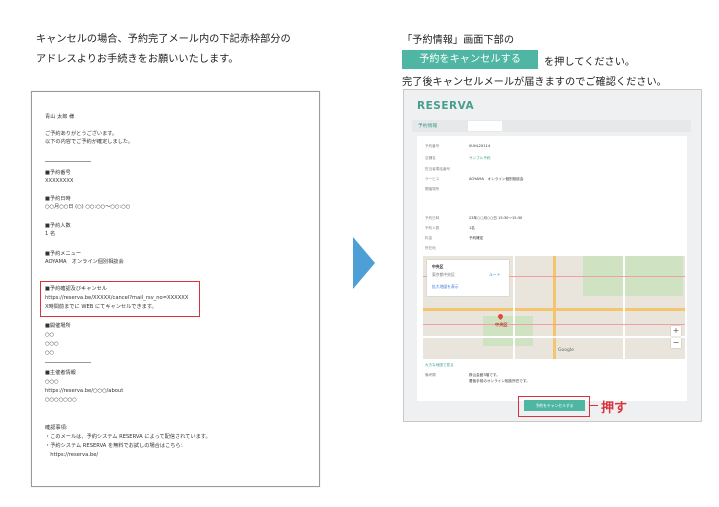  What do you see at coordinates (59, 181) in the screenshot?
I see `email-number-value: XXXXXXXX` at bounding box center [59, 181].